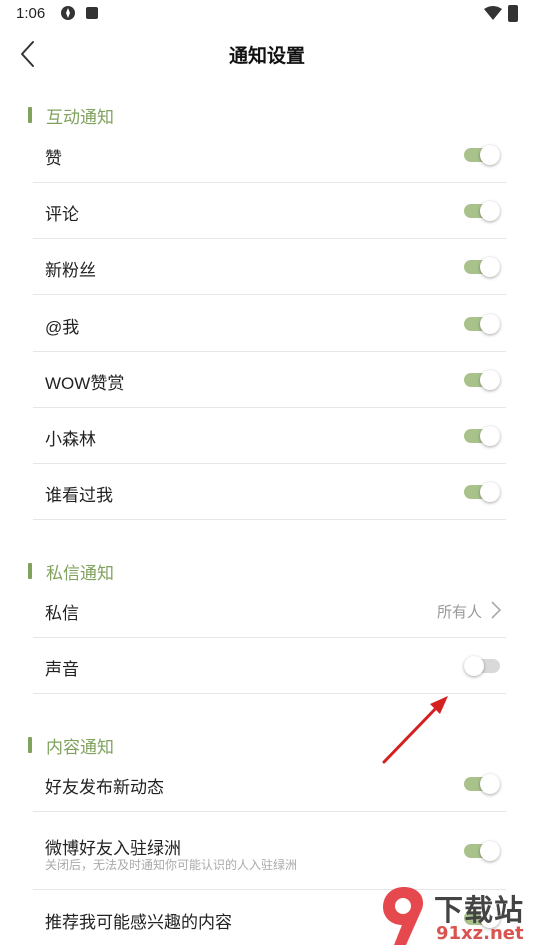 The height and width of the screenshot is (950, 534). Describe the element at coordinates (493, 13) in the screenshot. I see `wifi-icon` at that location.